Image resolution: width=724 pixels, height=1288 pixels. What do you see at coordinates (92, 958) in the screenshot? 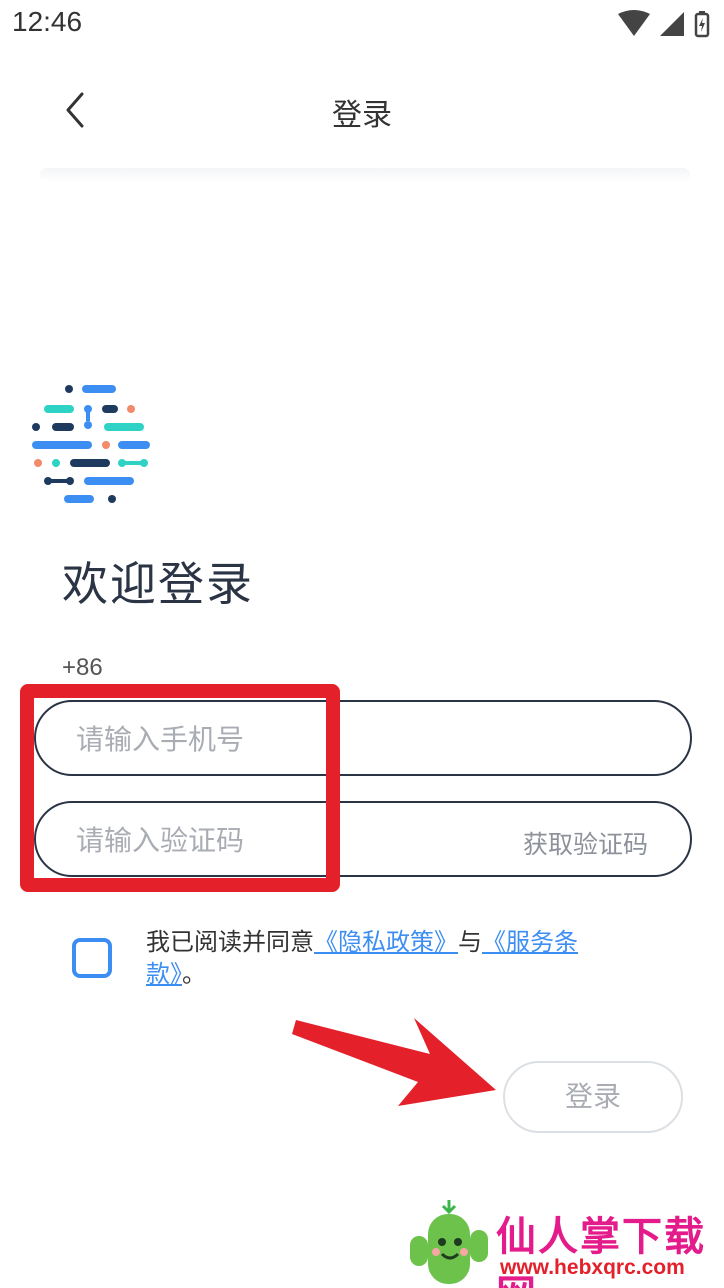
I see `agreement-checkbox` at bounding box center [92, 958].